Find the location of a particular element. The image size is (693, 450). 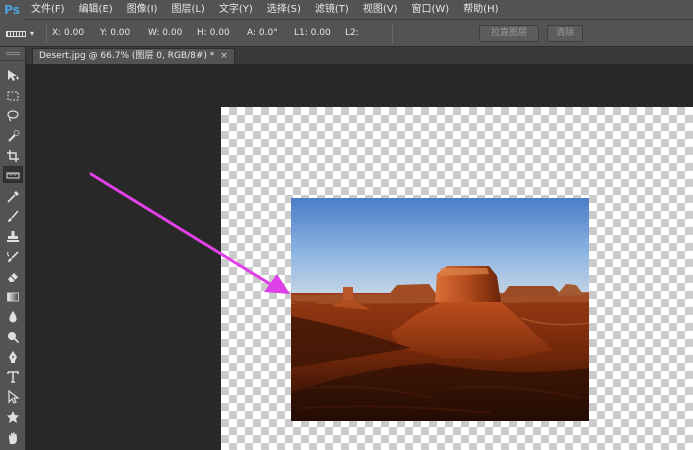

tool-preset-picker: ▾ is located at coordinates (24, 33).